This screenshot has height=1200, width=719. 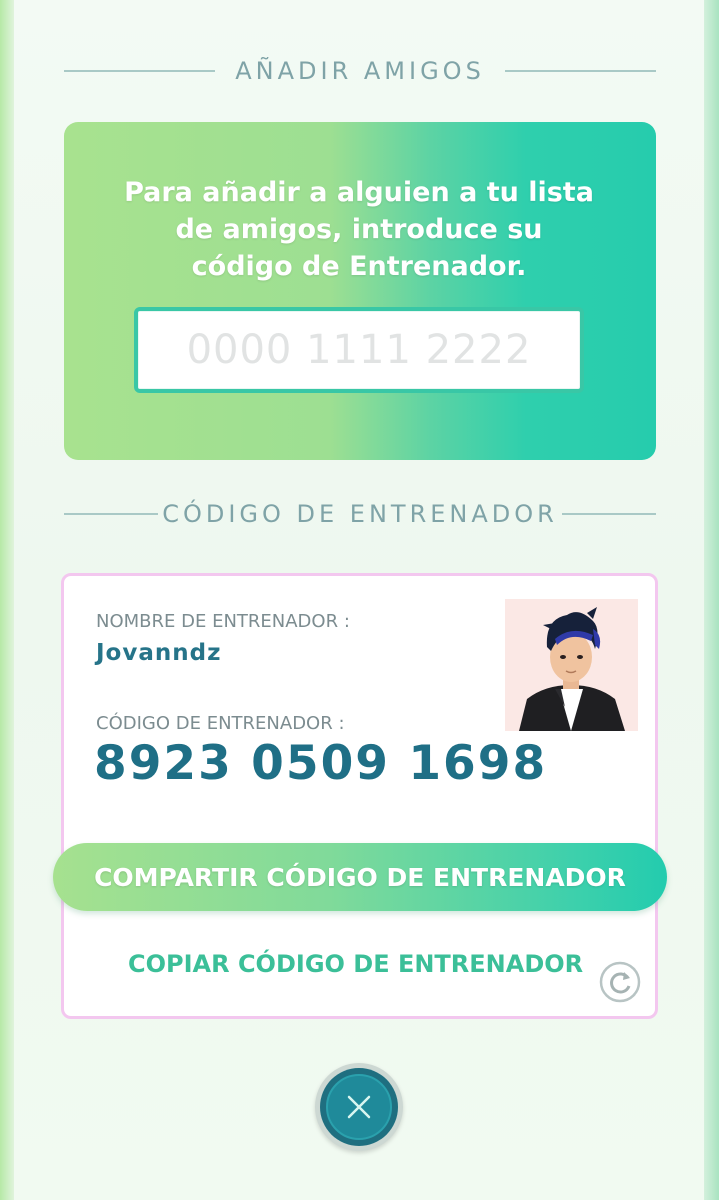 I want to click on trainer-code-title: CÓDIGO DE ENTRENADOR, so click(x=360, y=514).